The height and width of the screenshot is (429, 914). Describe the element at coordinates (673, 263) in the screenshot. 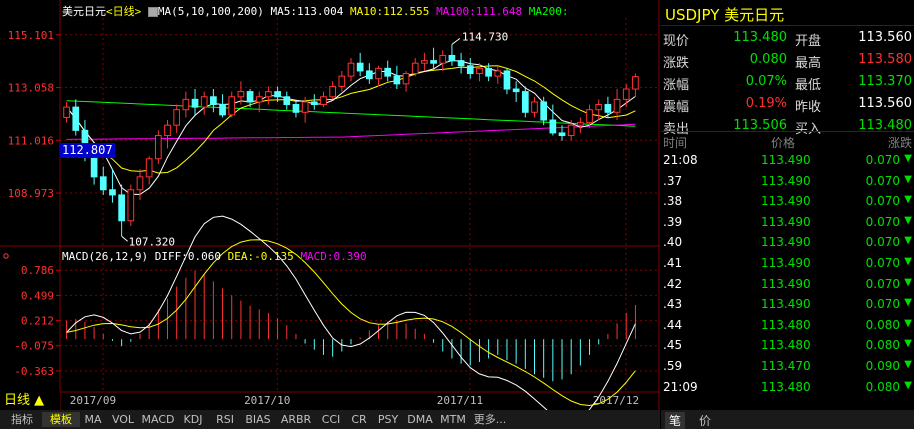

I see `tick-time: .41` at that location.